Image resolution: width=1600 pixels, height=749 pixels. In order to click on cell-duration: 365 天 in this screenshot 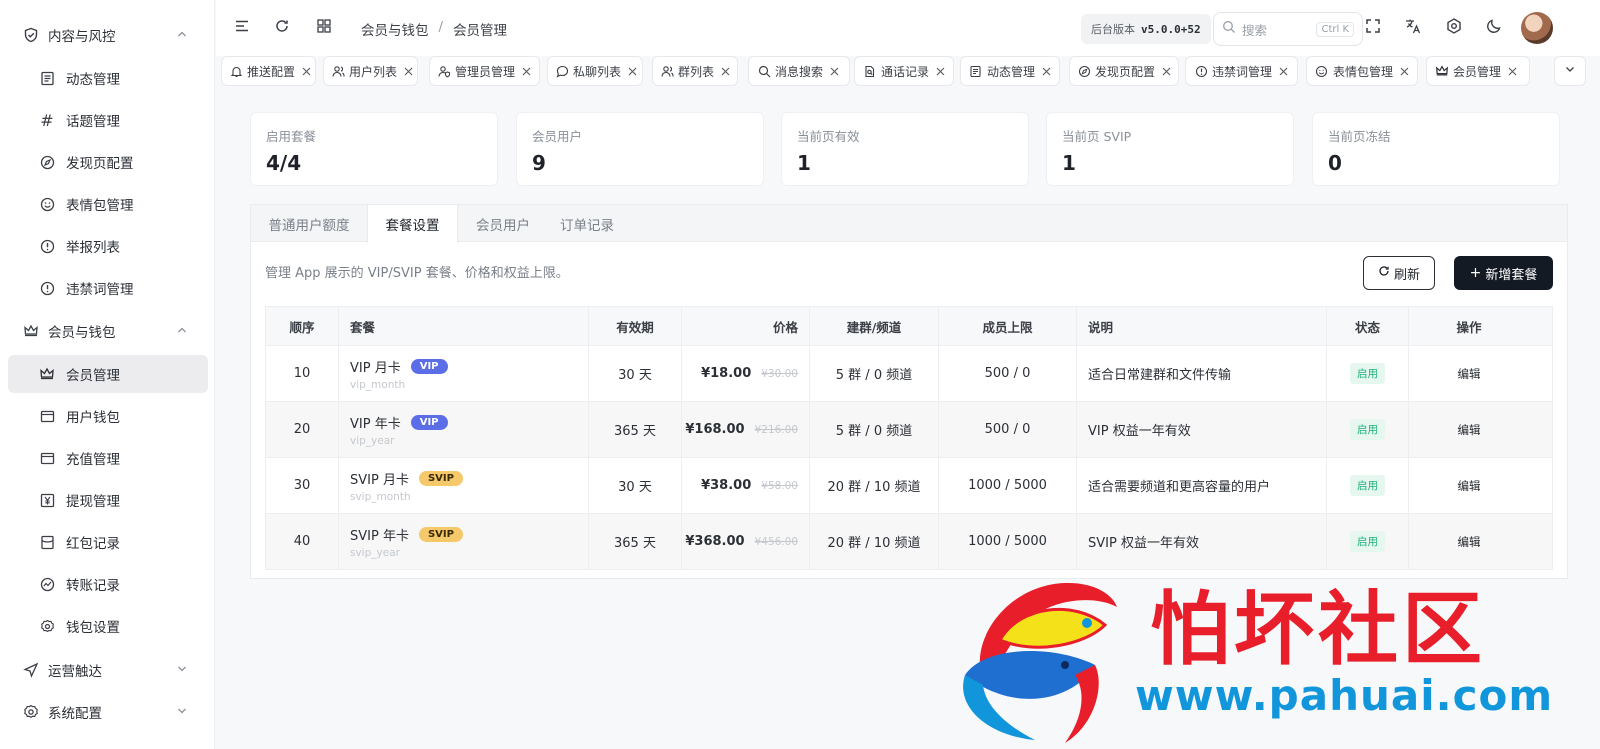, I will do `click(635, 541)`.